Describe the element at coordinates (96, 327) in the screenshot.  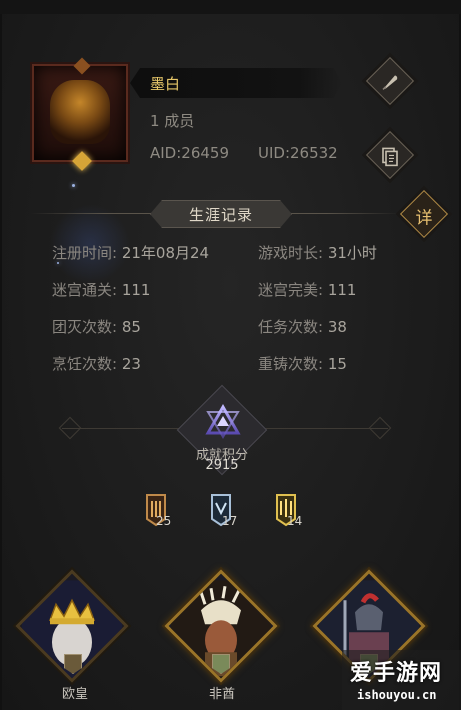
I see `stat-team-wipes: 团灭次数: 85` at that location.